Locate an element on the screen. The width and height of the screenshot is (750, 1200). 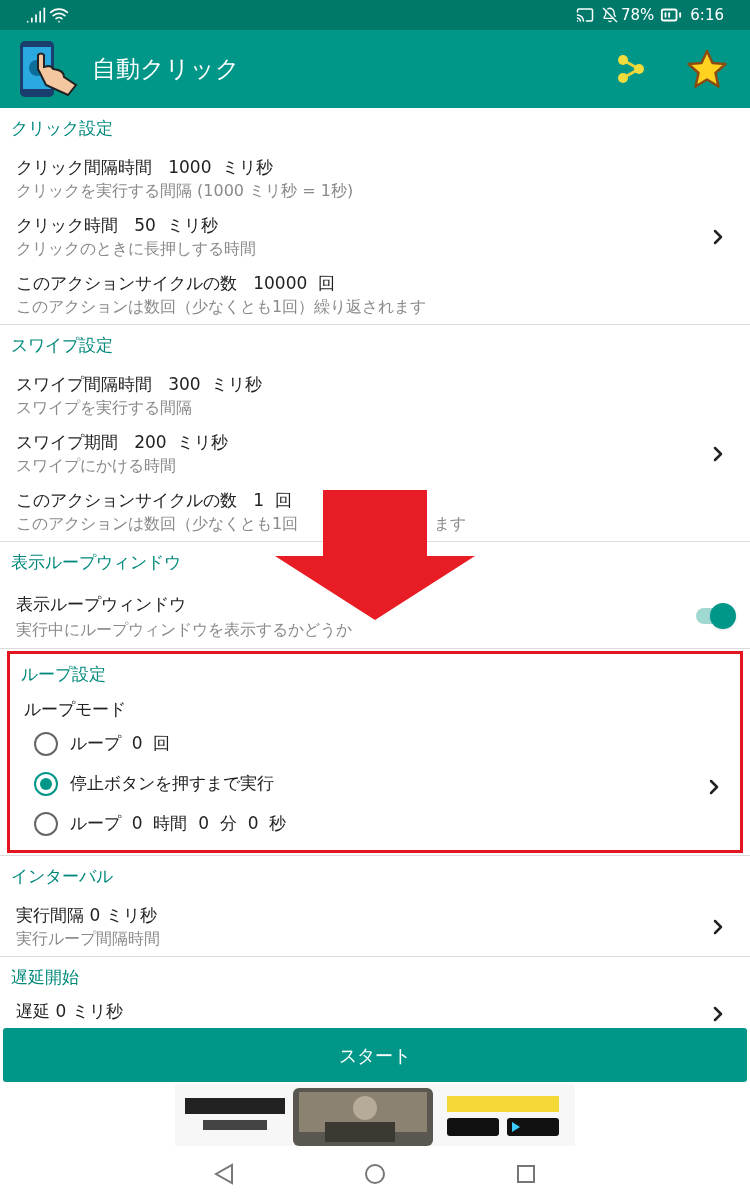
setting-item: クリック時間 50 ミリ秒 クリックのときに長押しする時間 is located at coordinates (353, 237).